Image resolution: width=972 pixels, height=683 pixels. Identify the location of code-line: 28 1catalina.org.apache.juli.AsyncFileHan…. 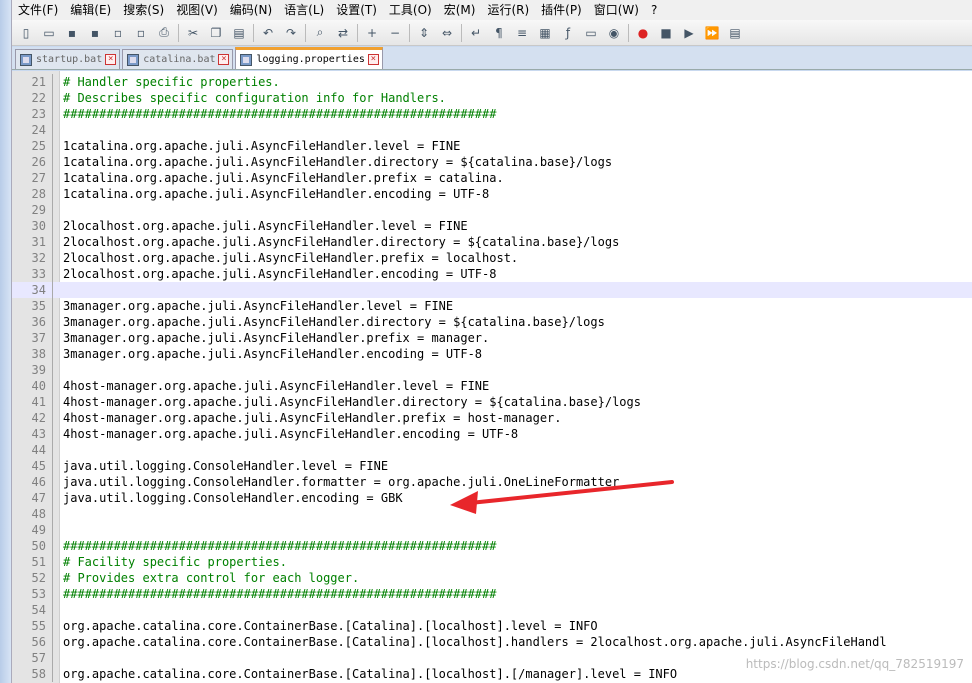
(492, 194).